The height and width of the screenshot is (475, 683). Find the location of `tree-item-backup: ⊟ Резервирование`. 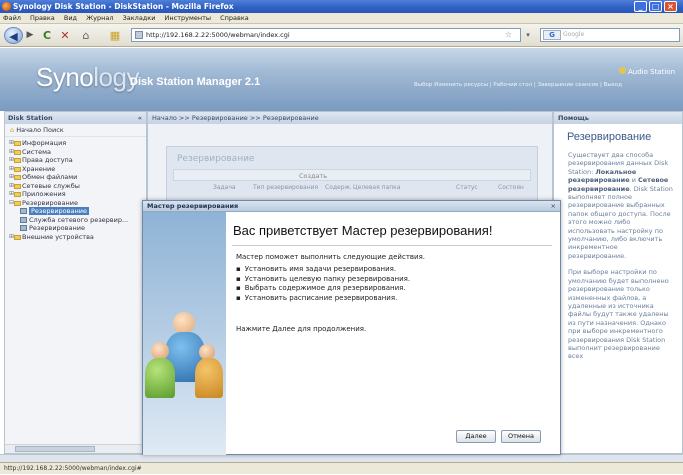

tree-item-backup: ⊟ Резервирование is located at coordinates (77, 203).